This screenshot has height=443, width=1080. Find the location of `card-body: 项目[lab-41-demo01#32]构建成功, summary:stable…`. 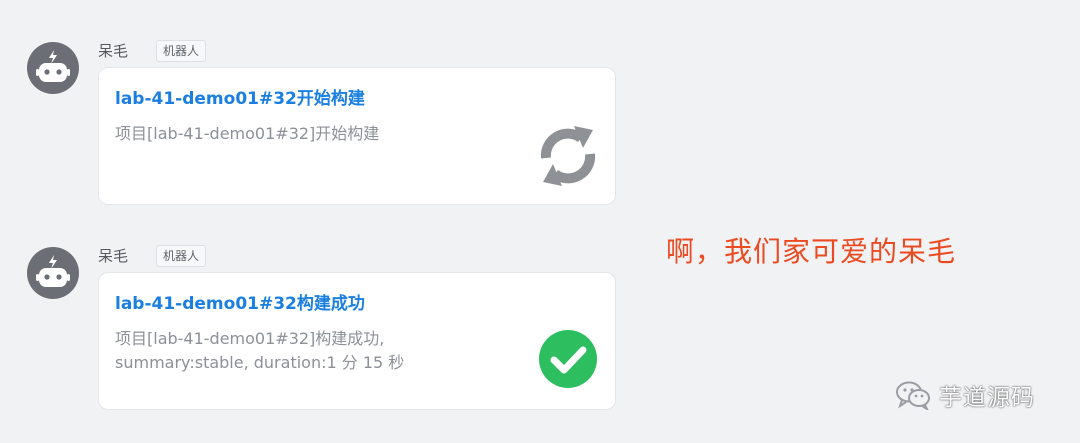

card-body: 项目[lab-41-demo01#32]构建成功, summary:stable… is located at coordinates (315, 351).